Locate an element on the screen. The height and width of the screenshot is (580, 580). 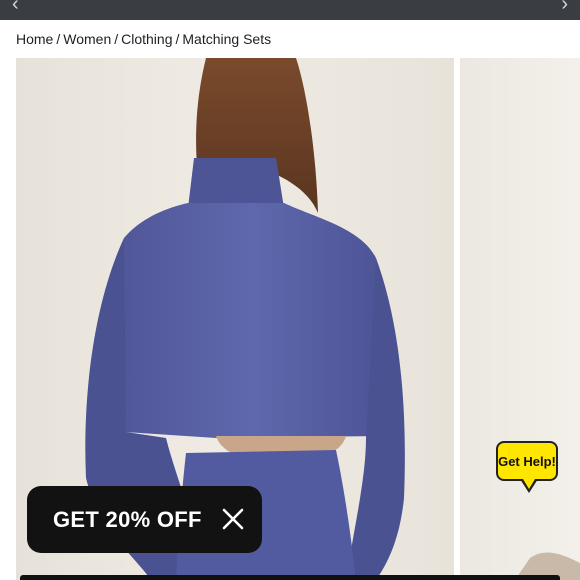
breadcrumb-matching-sets: Matching Sets is located at coordinates (226, 39).